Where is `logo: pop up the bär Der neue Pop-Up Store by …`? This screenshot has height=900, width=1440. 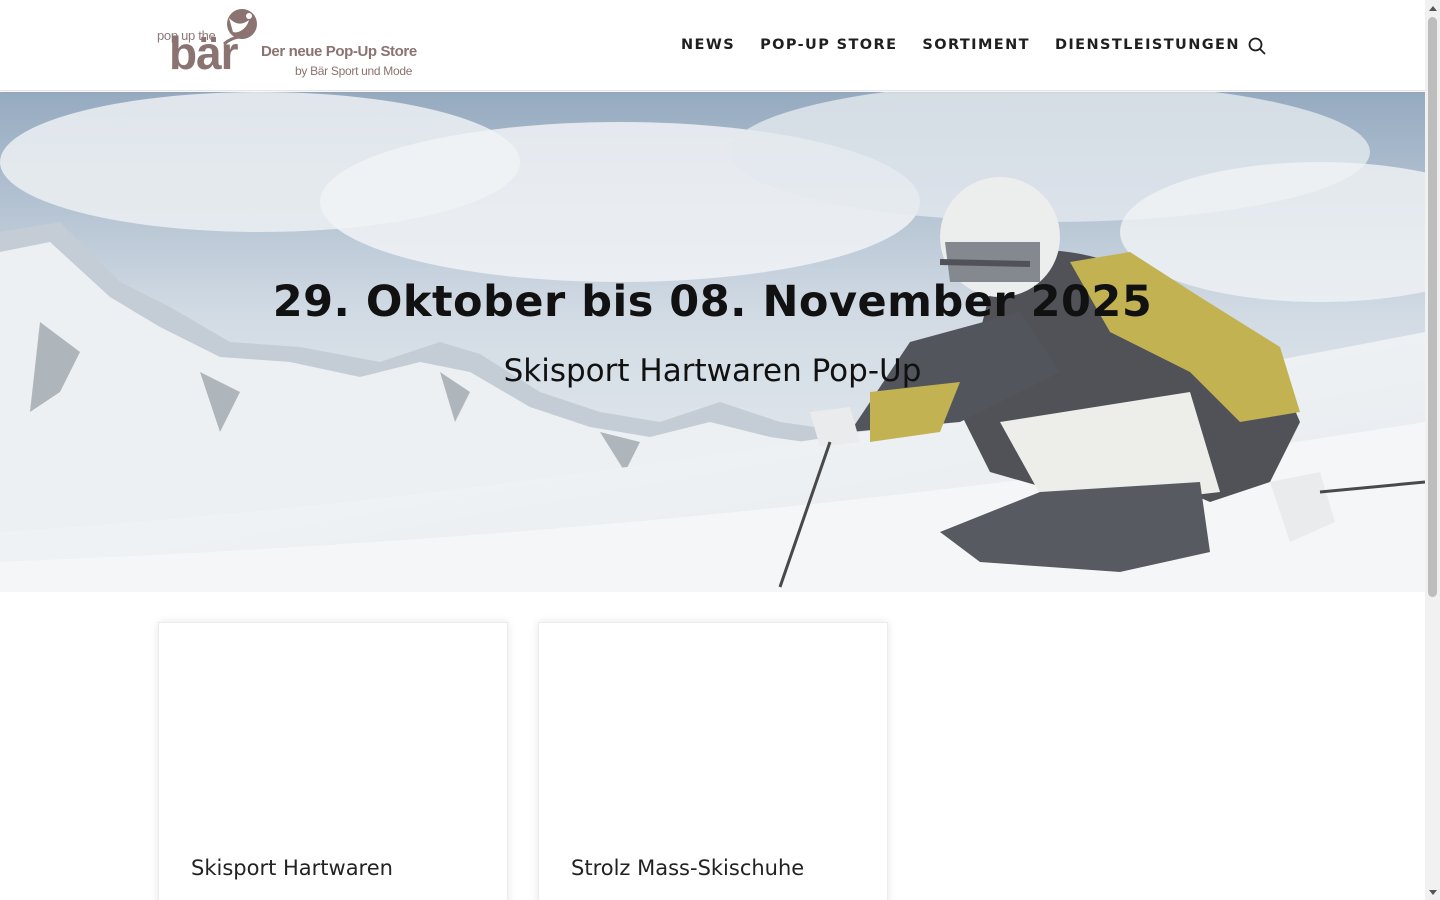 logo: pop up the bär Der neue Pop-Up Store by … is located at coordinates (287, 44).